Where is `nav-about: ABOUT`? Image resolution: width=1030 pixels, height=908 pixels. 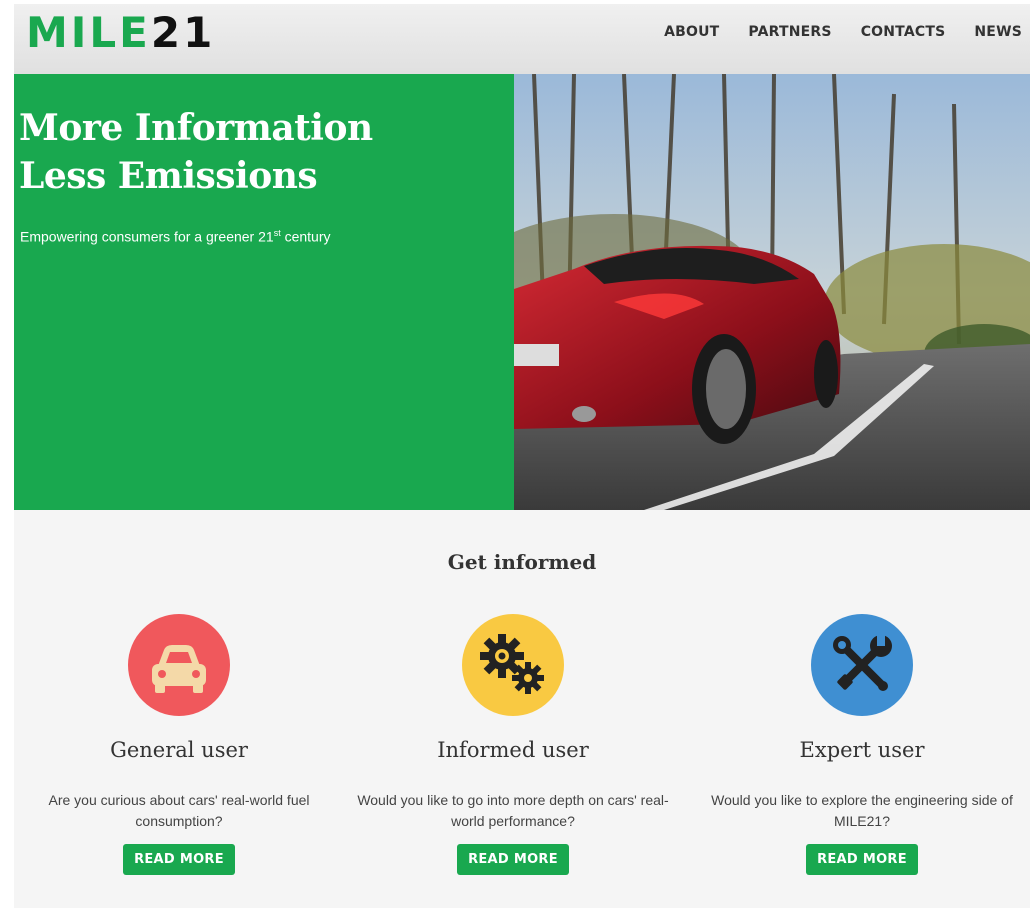
nav-about: ABOUT is located at coordinates (691, 32).